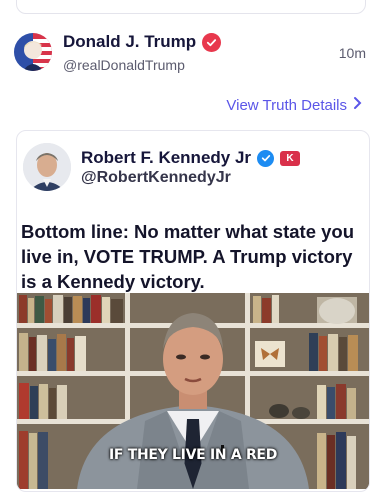  What do you see at coordinates (352, 53) in the screenshot?
I see `post-timestamp: 10m` at bounding box center [352, 53].